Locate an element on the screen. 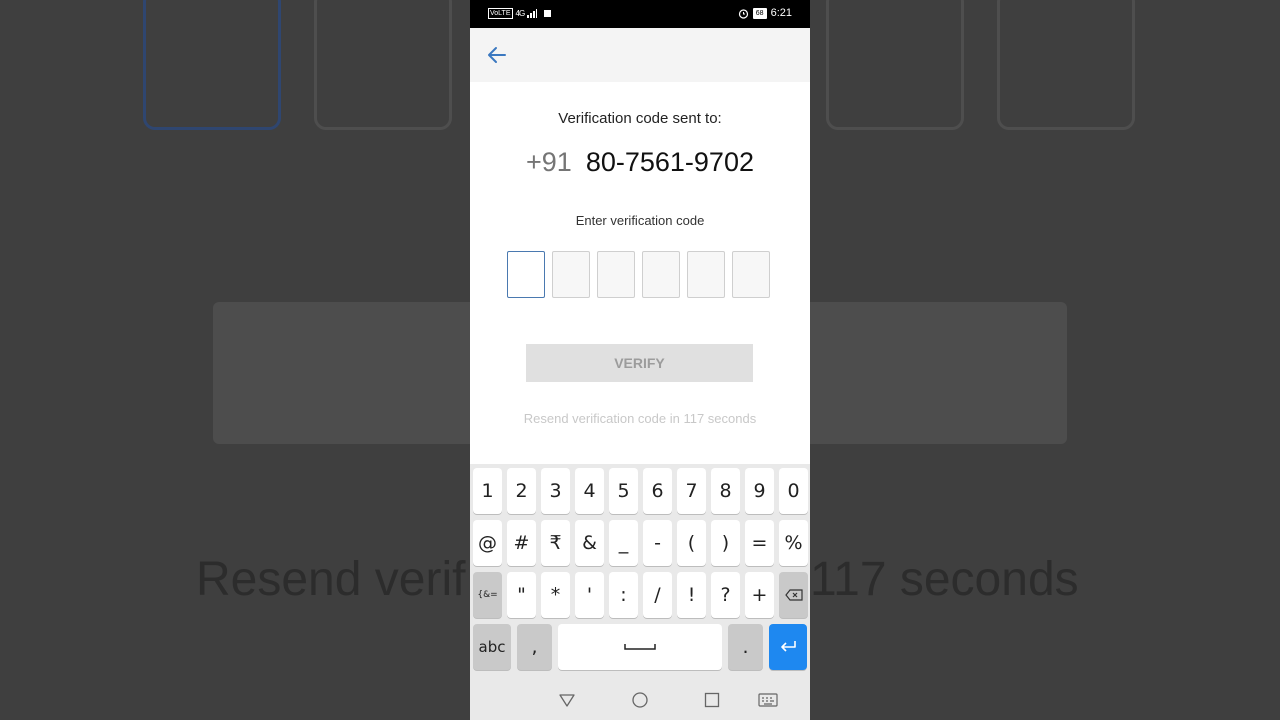  volte-indicator: VoLTE is located at coordinates (500, 13).